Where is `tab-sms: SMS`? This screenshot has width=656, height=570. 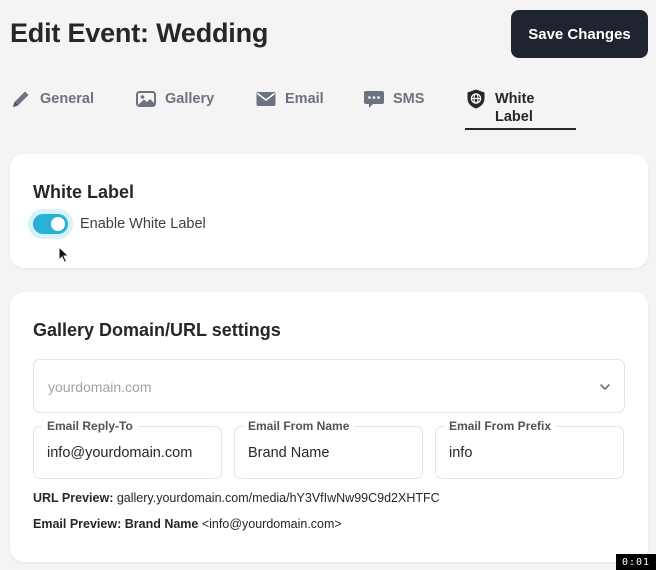 tab-sms: SMS is located at coordinates (393, 110).